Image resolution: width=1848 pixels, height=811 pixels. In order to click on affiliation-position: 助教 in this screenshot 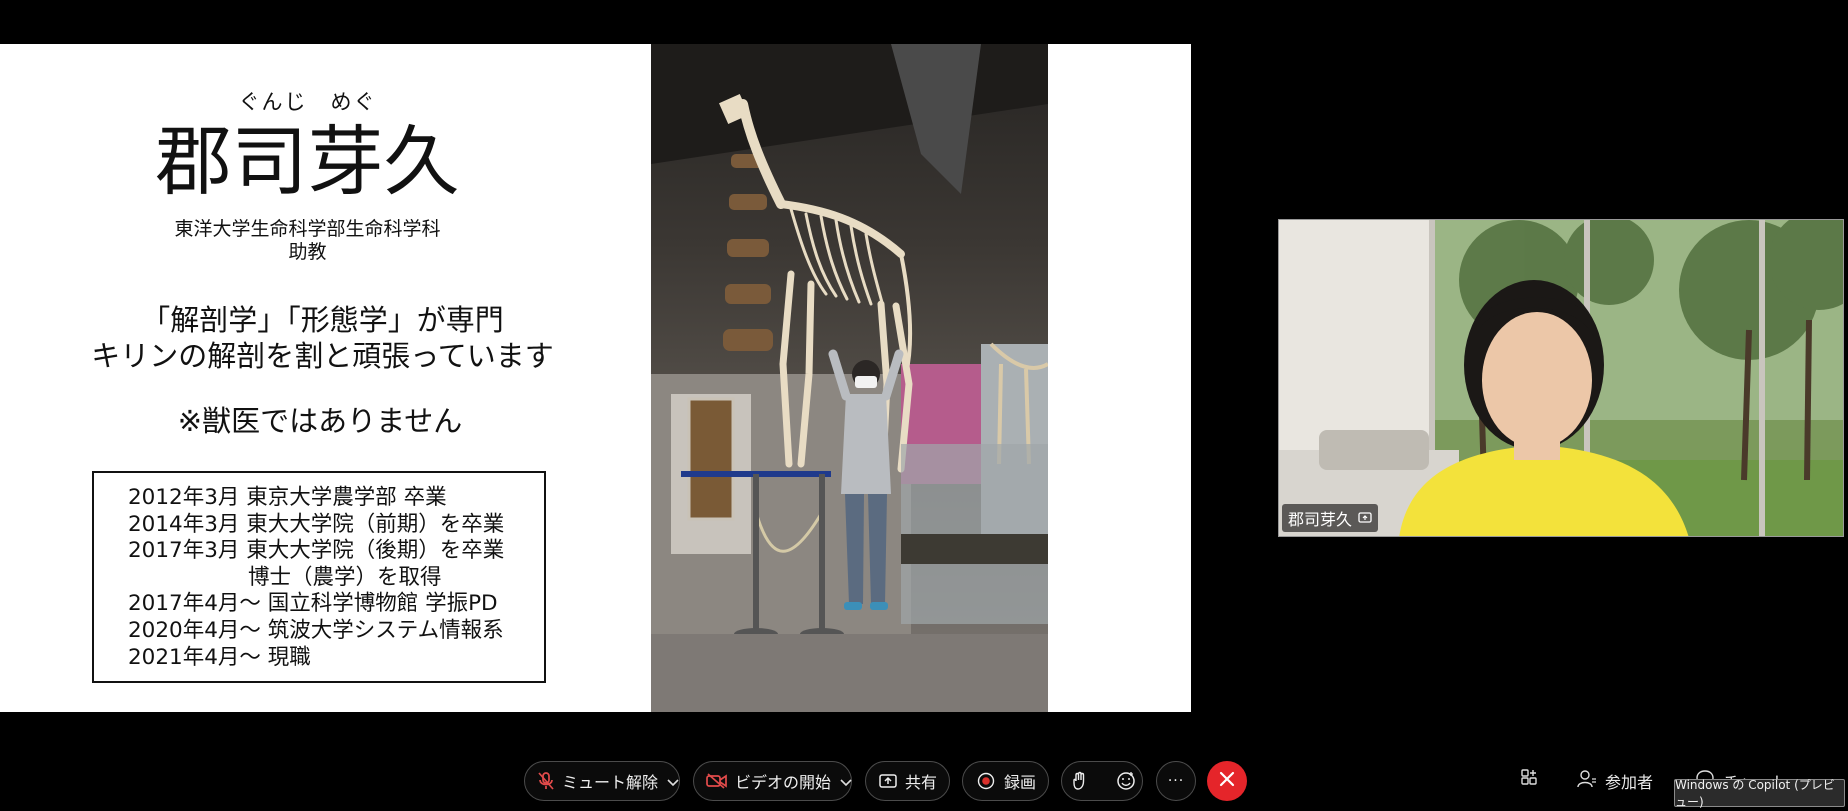, I will do `click(307, 252)`.